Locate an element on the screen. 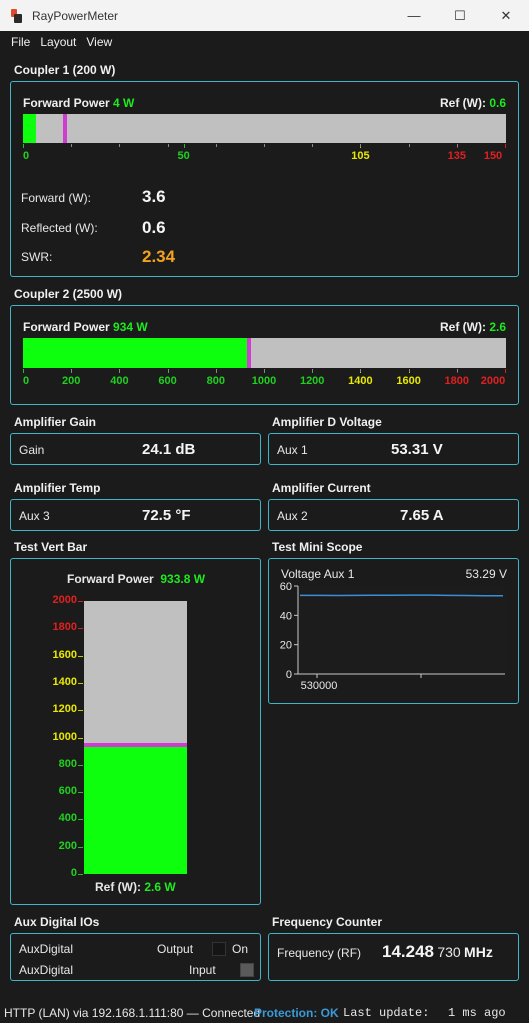 The image size is (529, 1023). c2-tick-label: 800 is located at coordinates (215, 381).